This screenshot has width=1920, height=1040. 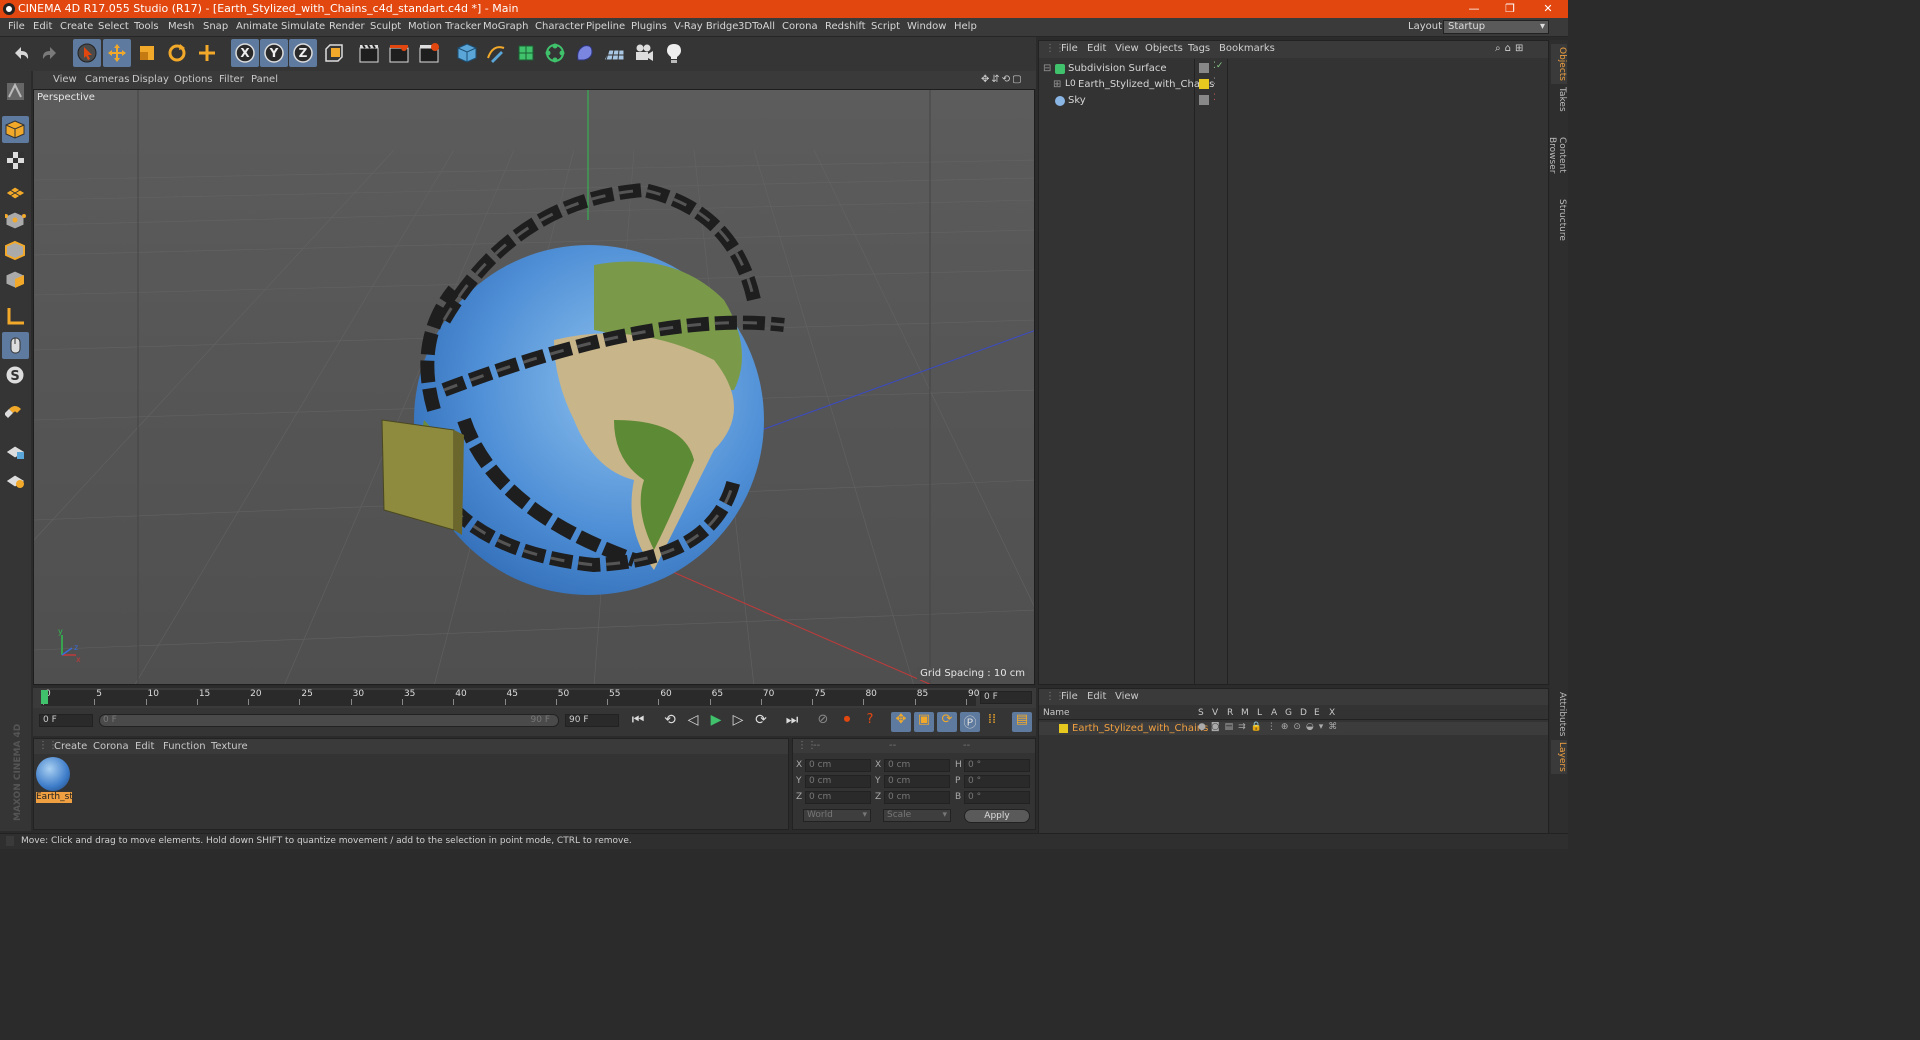 I want to click on menu-script: Script, so click(x=885, y=26).